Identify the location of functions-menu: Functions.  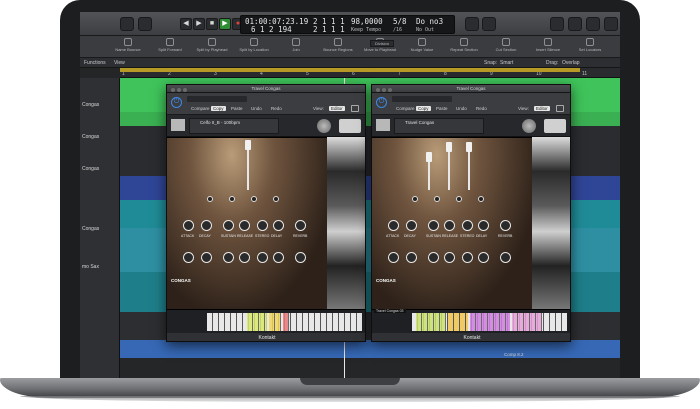
(95, 63).